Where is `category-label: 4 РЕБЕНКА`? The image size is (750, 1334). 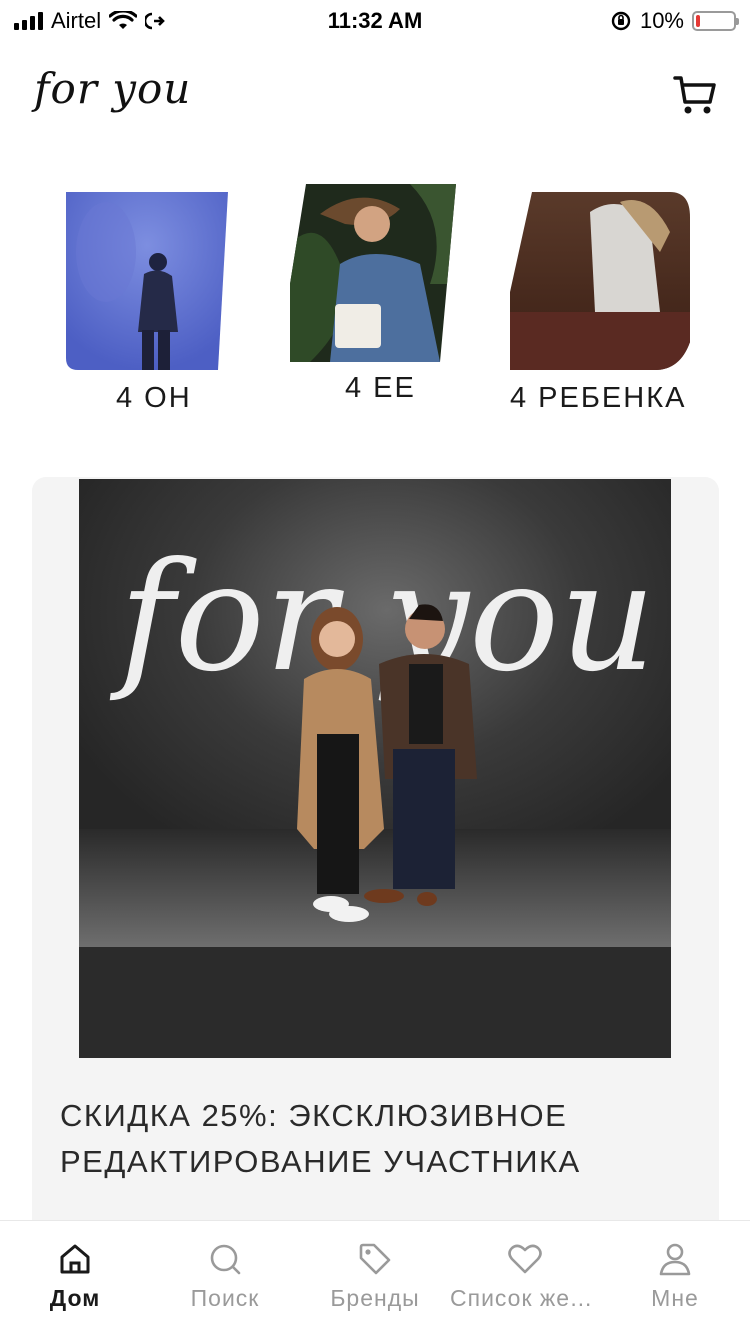
category-label: 4 РЕБЕНКА is located at coordinates (598, 398).